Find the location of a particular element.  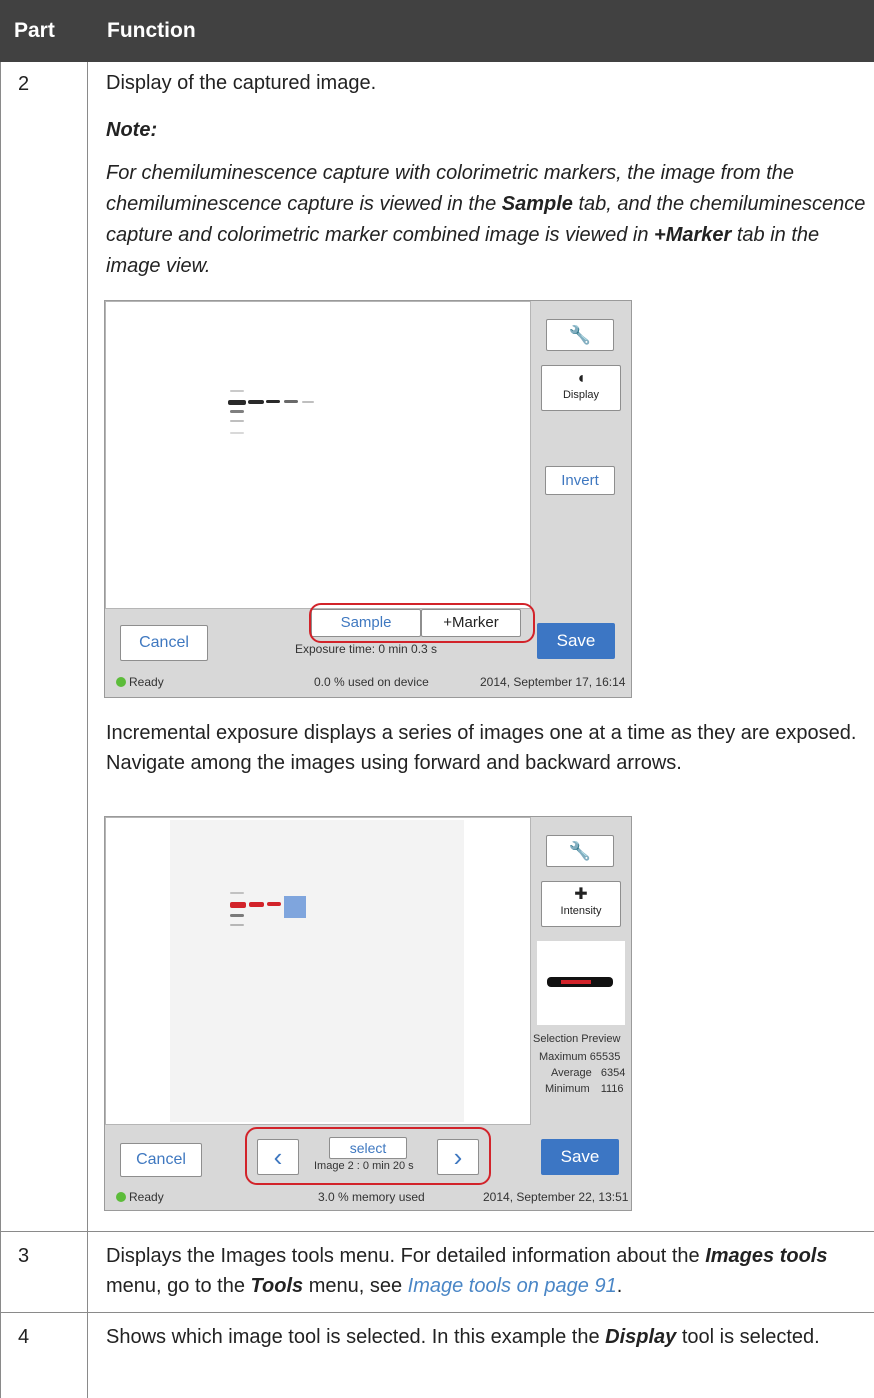

part-number: 3 is located at coordinates (24, 1256).